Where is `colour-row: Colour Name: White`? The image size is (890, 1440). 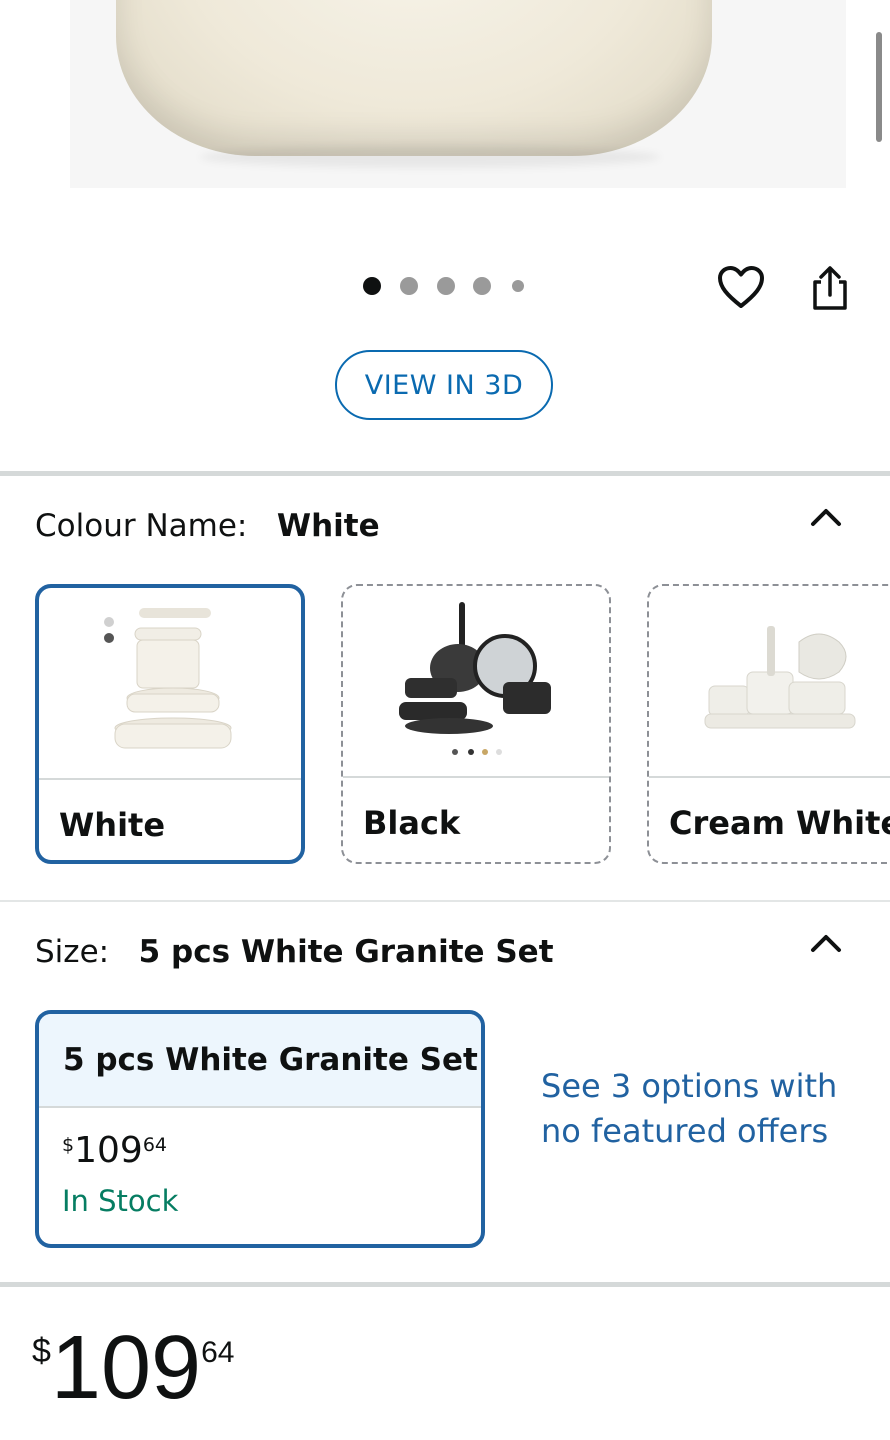 colour-row: Colour Name: White is located at coordinates (207, 526).